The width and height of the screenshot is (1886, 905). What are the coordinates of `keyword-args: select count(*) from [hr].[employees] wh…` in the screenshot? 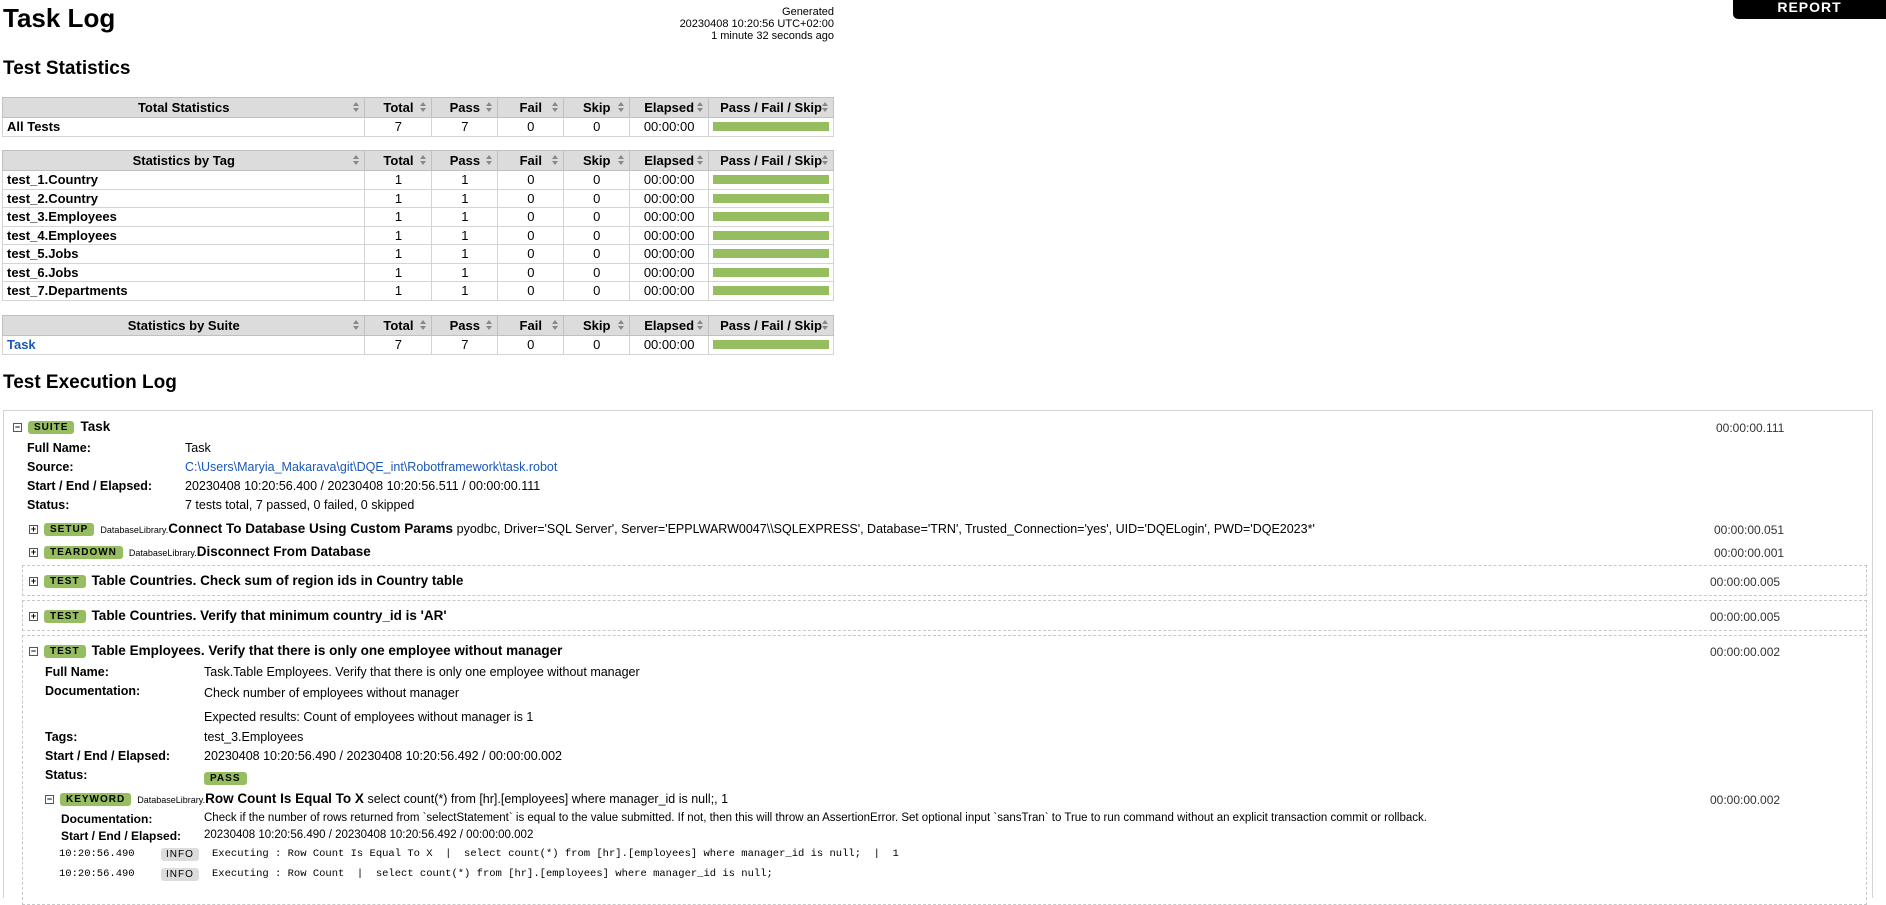 It's located at (548, 799).